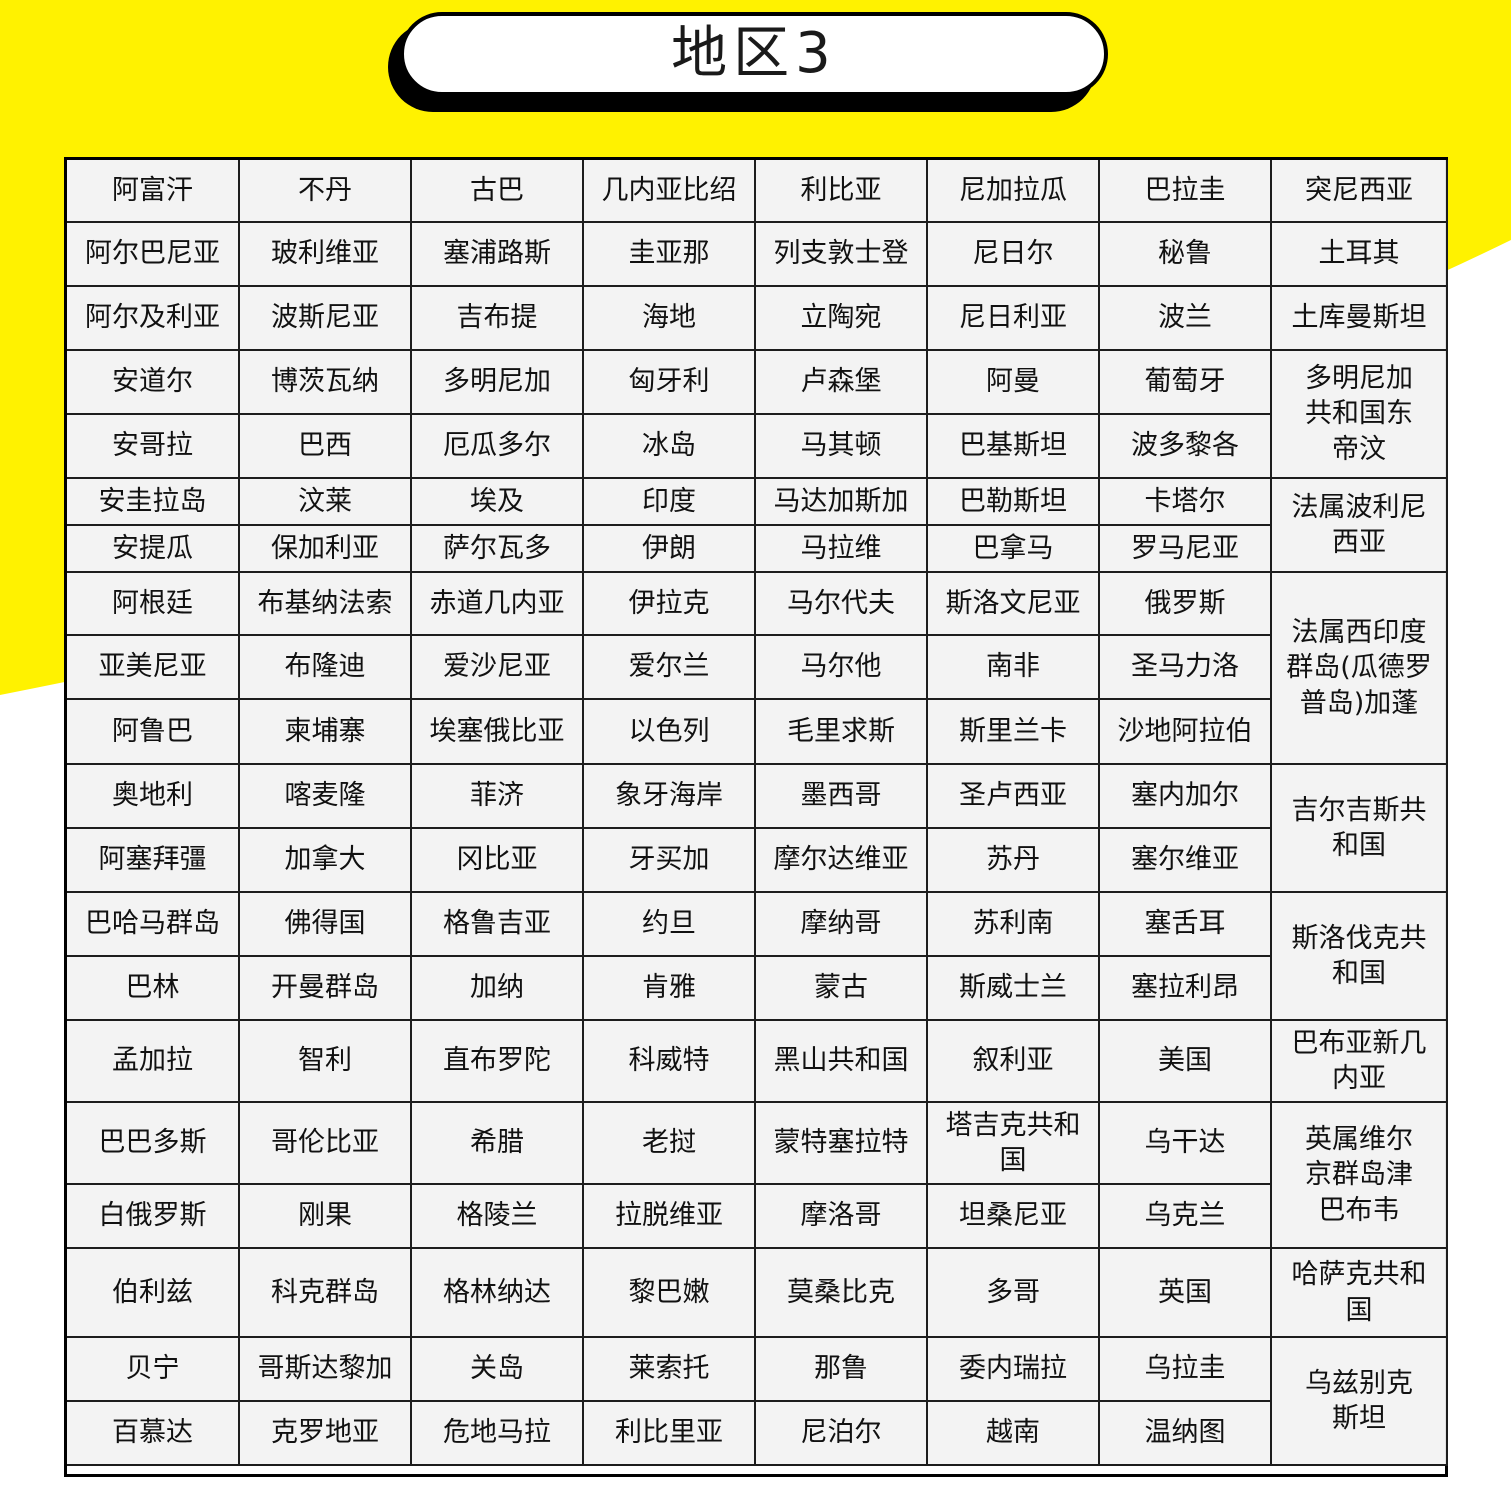 This screenshot has width=1511, height=1511. Describe the element at coordinates (1186, 319) in the screenshot. I see `table-cell: 波兰` at that location.